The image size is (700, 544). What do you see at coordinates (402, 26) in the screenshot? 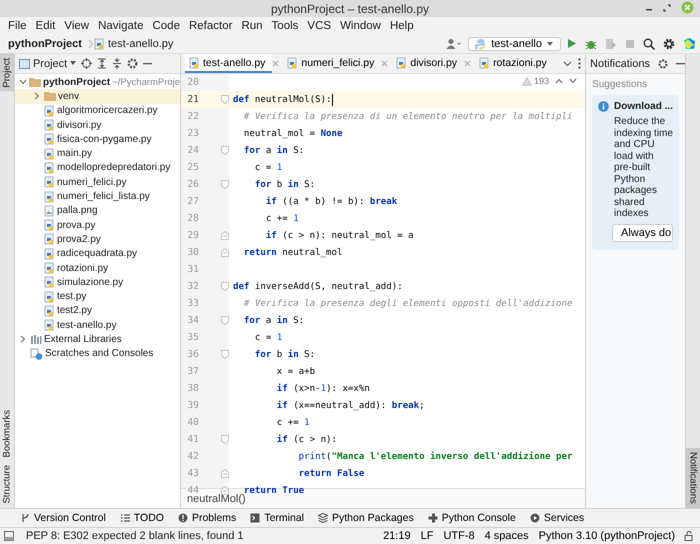
I see `menu-item: Help` at bounding box center [402, 26].